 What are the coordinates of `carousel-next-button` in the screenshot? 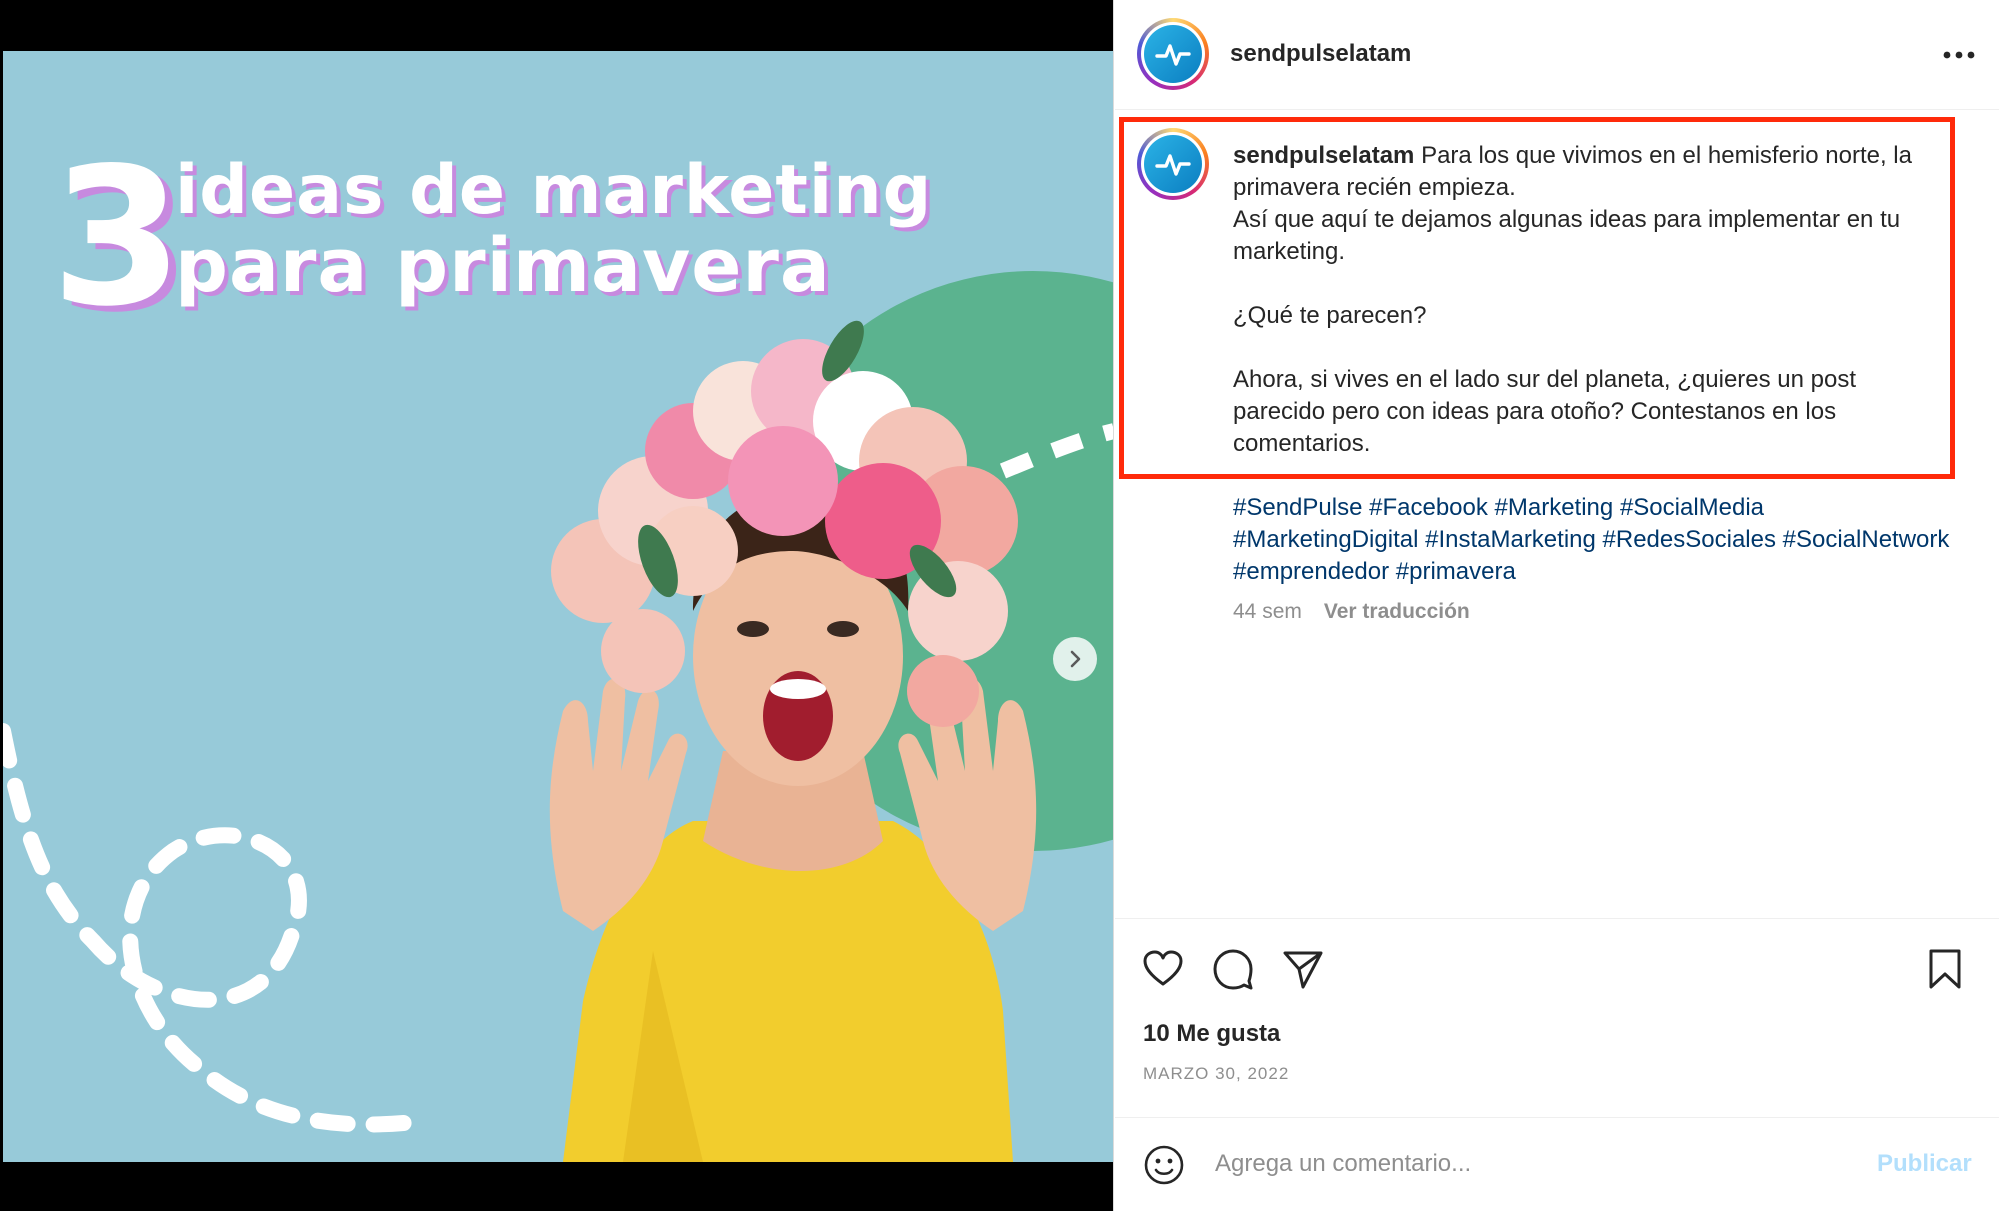 It's located at (1075, 659).